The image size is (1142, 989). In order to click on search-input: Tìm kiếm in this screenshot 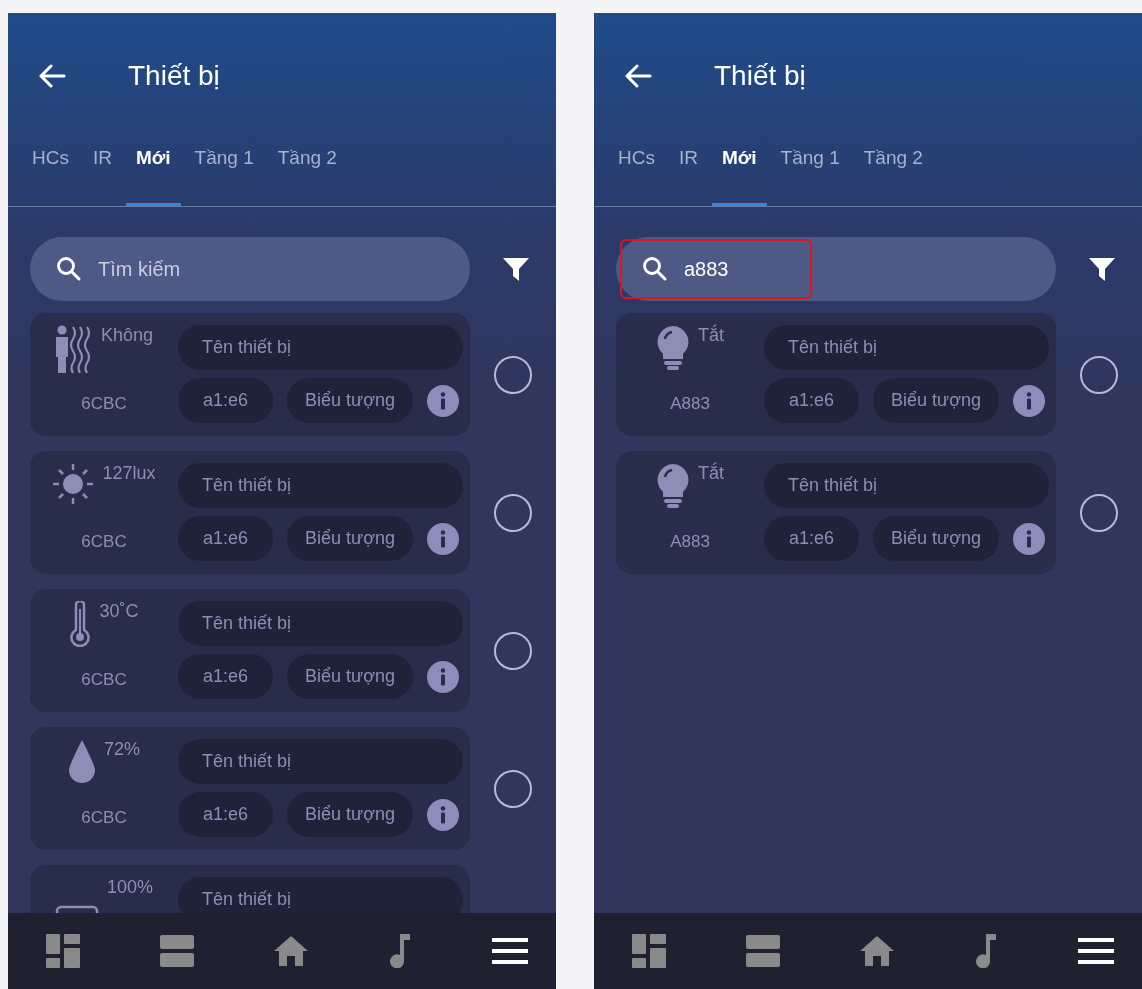, I will do `click(153, 269)`.